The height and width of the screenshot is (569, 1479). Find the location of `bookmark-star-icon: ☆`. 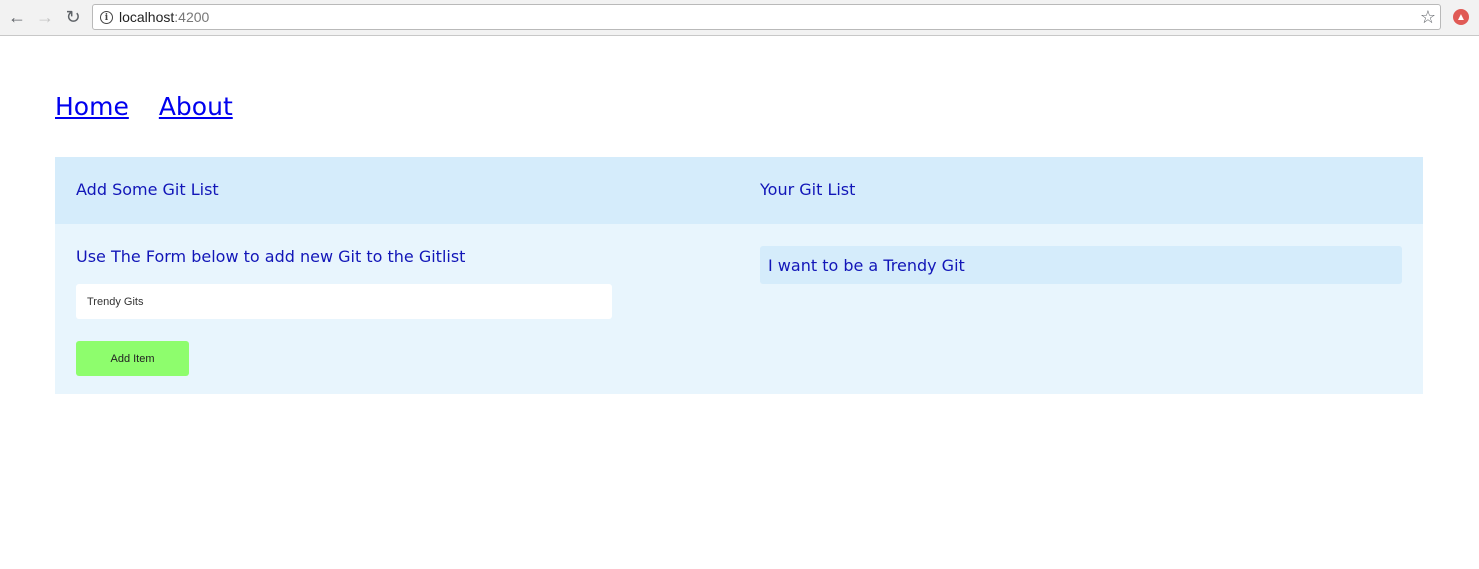

bookmark-star-icon: ☆ is located at coordinates (1428, 17).